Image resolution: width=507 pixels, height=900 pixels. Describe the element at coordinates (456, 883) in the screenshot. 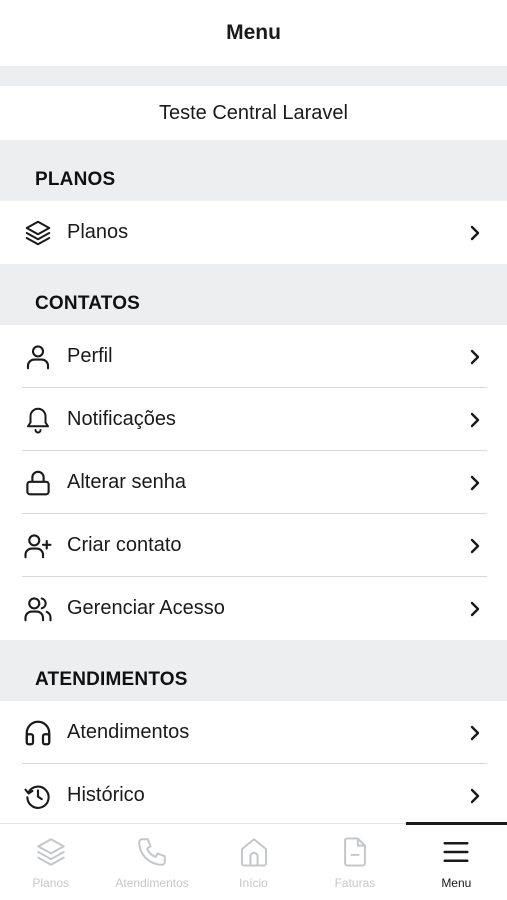

I see `nav-label: Menu` at that location.